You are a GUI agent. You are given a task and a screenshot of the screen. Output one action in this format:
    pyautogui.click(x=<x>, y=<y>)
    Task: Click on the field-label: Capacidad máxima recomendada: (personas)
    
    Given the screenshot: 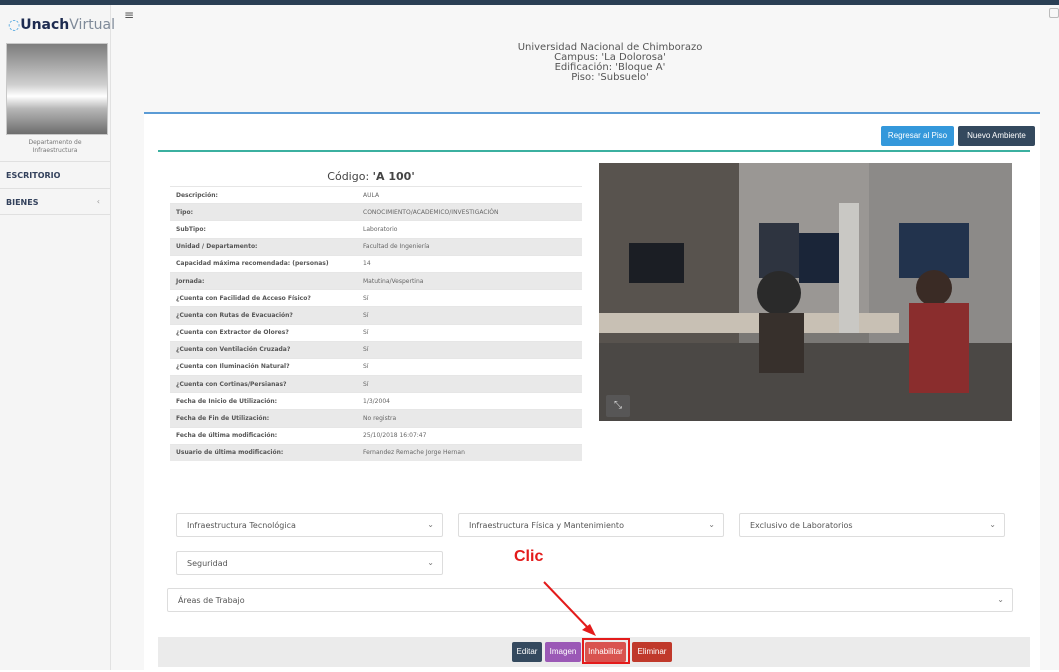 What is the action you would take?
    pyautogui.click(x=263, y=263)
    